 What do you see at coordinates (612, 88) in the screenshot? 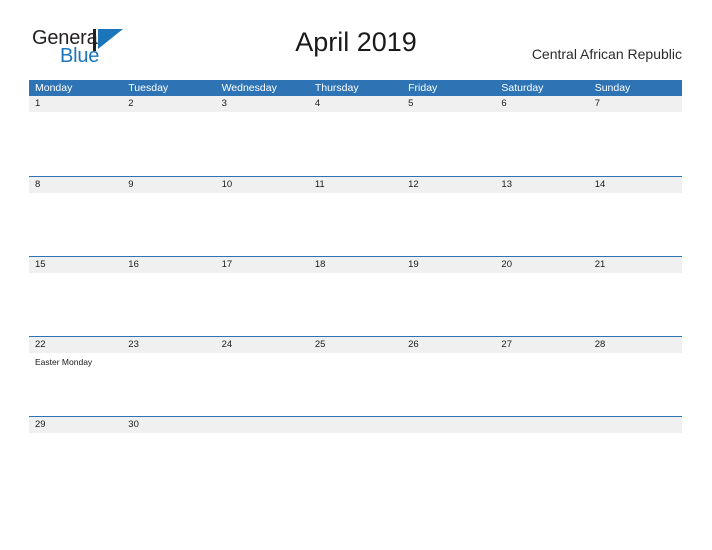
I see `weekday-header-sunday: Sunday` at bounding box center [612, 88].